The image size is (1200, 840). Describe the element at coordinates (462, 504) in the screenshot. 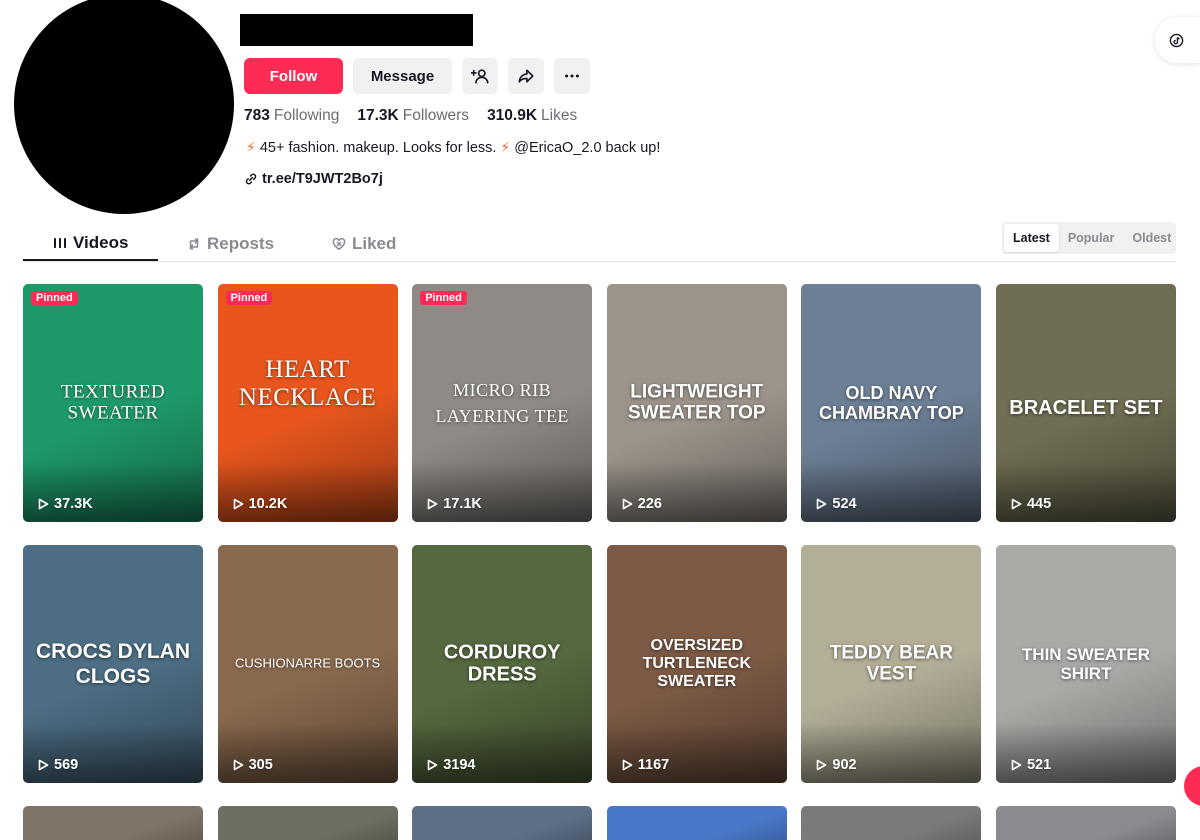

I see `view-count-text: 17.1K` at that location.